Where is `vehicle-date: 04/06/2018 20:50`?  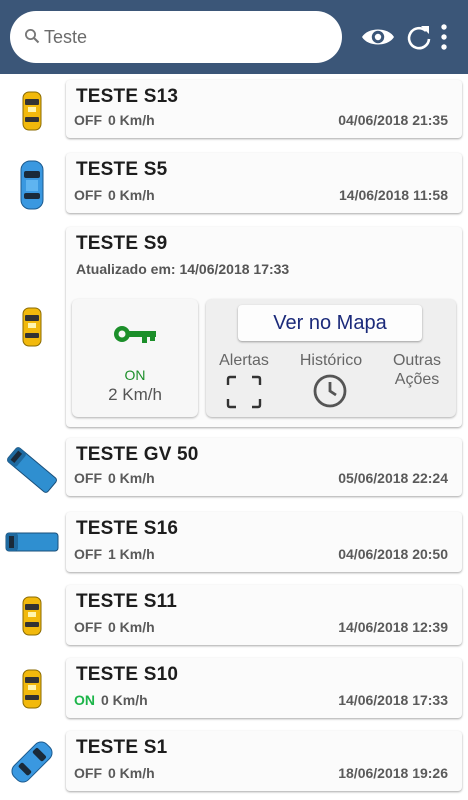
vehicle-date: 04/06/2018 20:50 is located at coordinates (393, 554).